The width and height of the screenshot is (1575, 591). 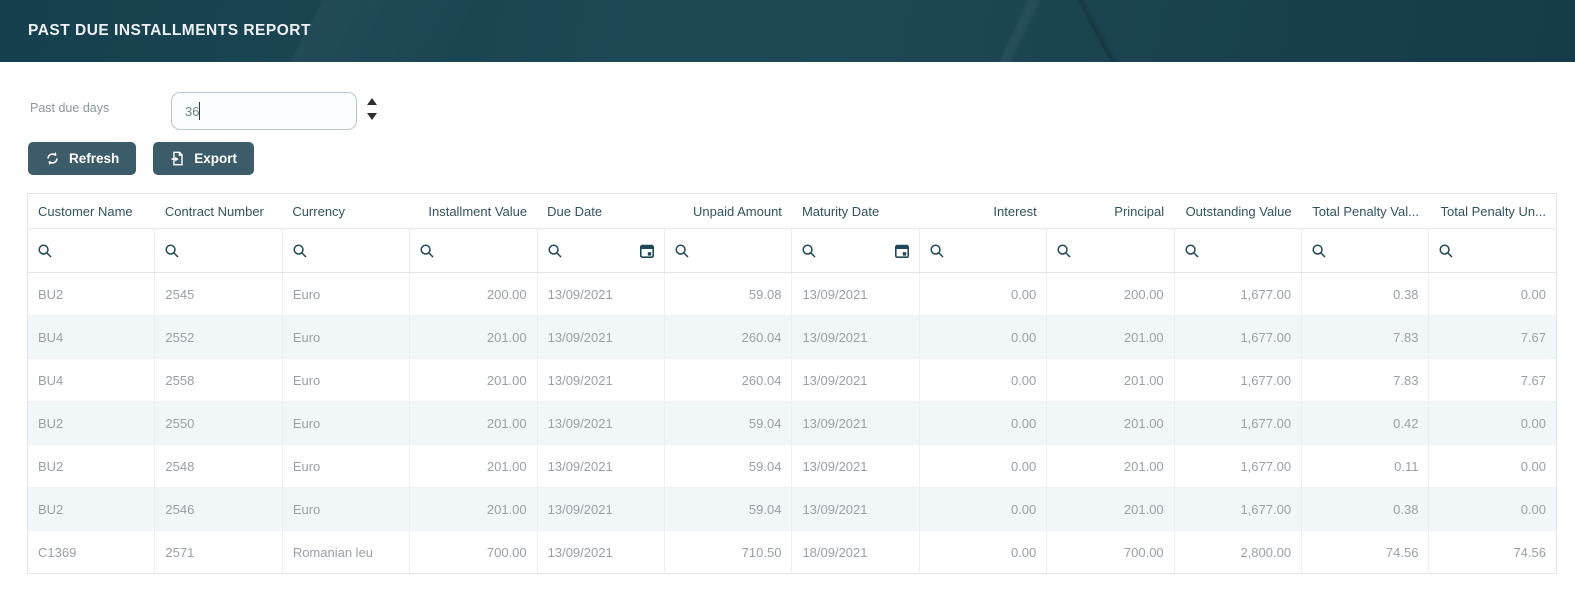 What do you see at coordinates (601, 211) in the screenshot?
I see `column-header: Due Date` at bounding box center [601, 211].